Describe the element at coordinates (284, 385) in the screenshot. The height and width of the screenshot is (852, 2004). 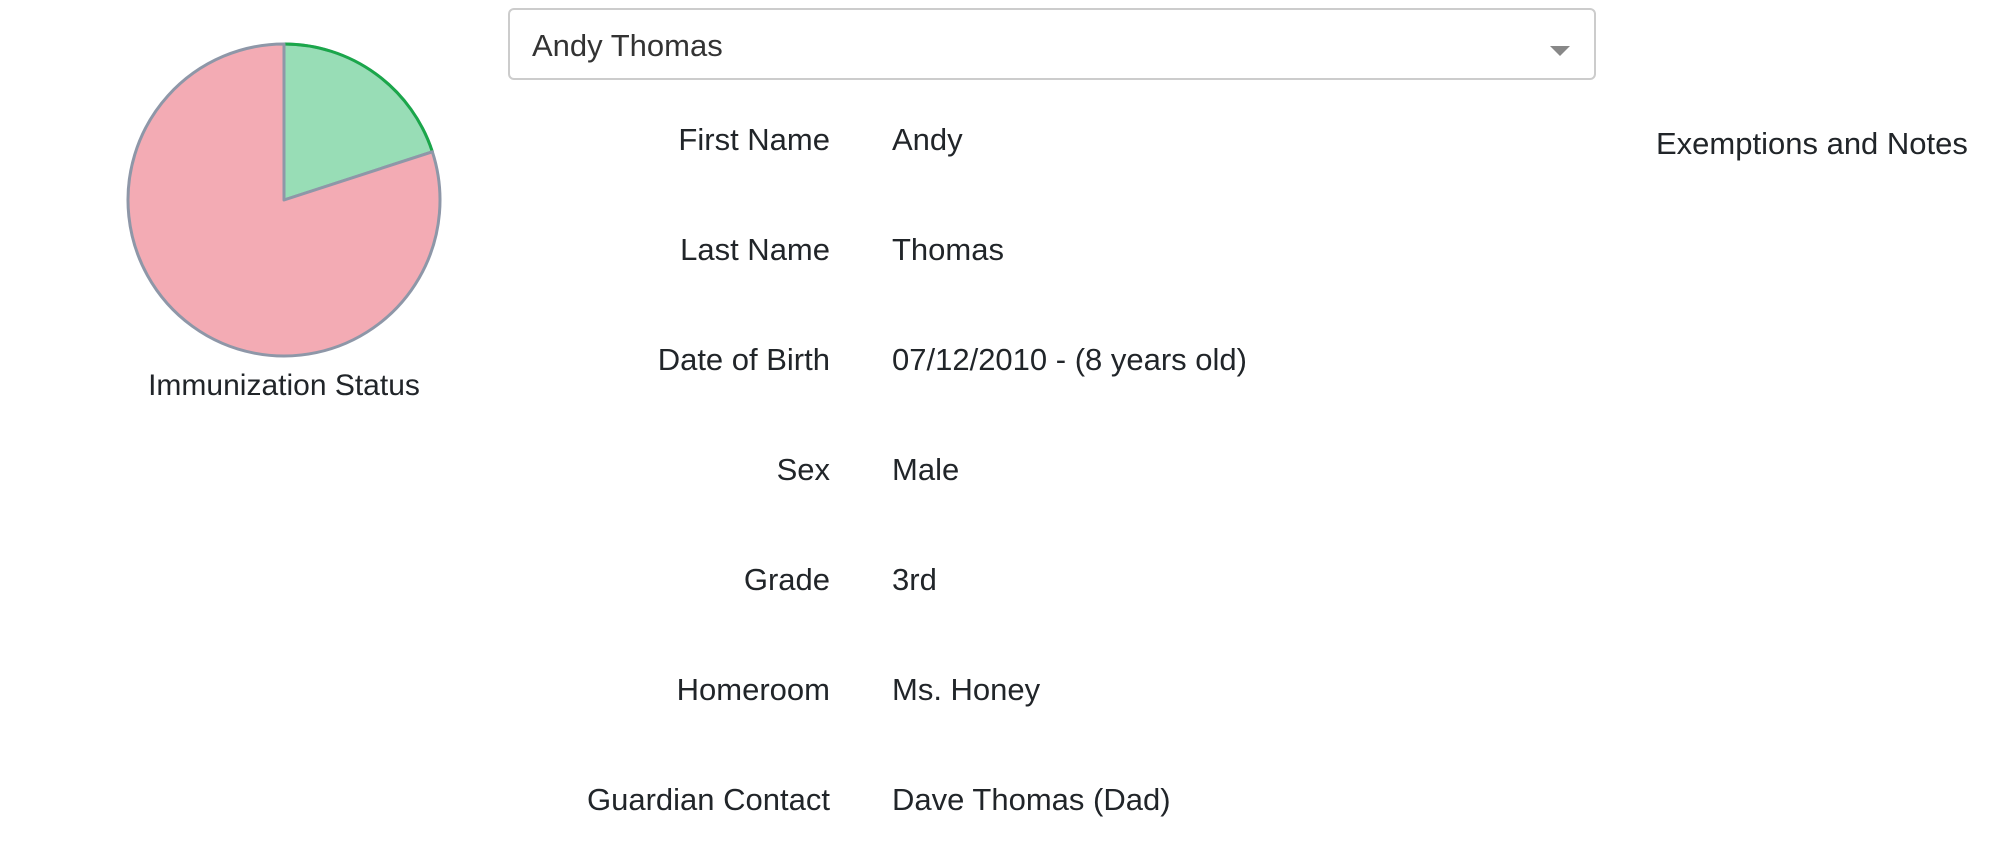
I see `immunization-status-caption: Immunization Status` at that location.